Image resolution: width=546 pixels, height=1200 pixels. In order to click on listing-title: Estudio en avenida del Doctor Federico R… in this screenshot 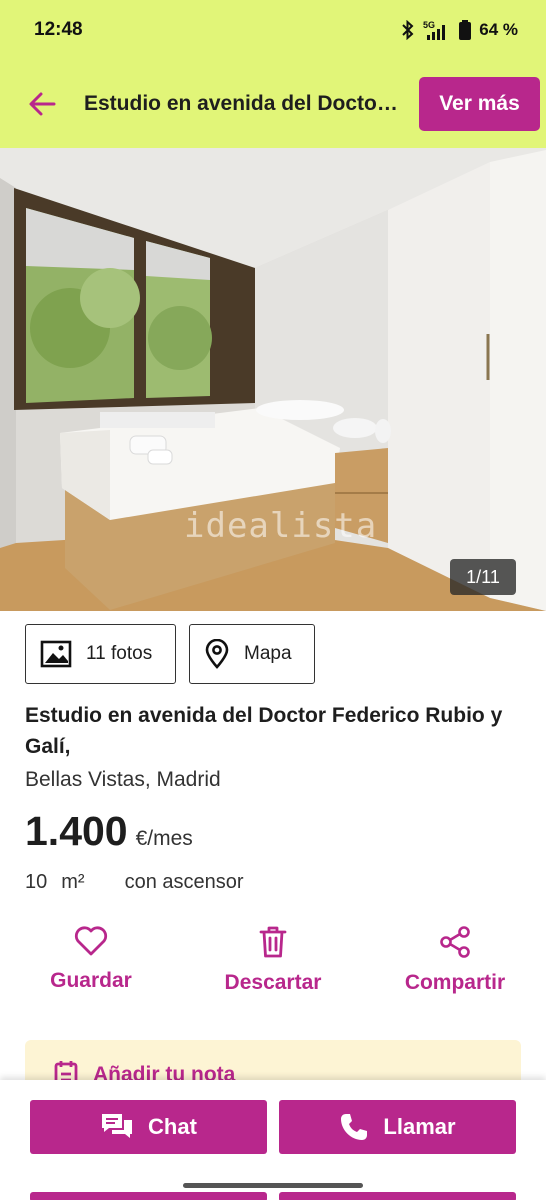, I will do `click(264, 731)`.